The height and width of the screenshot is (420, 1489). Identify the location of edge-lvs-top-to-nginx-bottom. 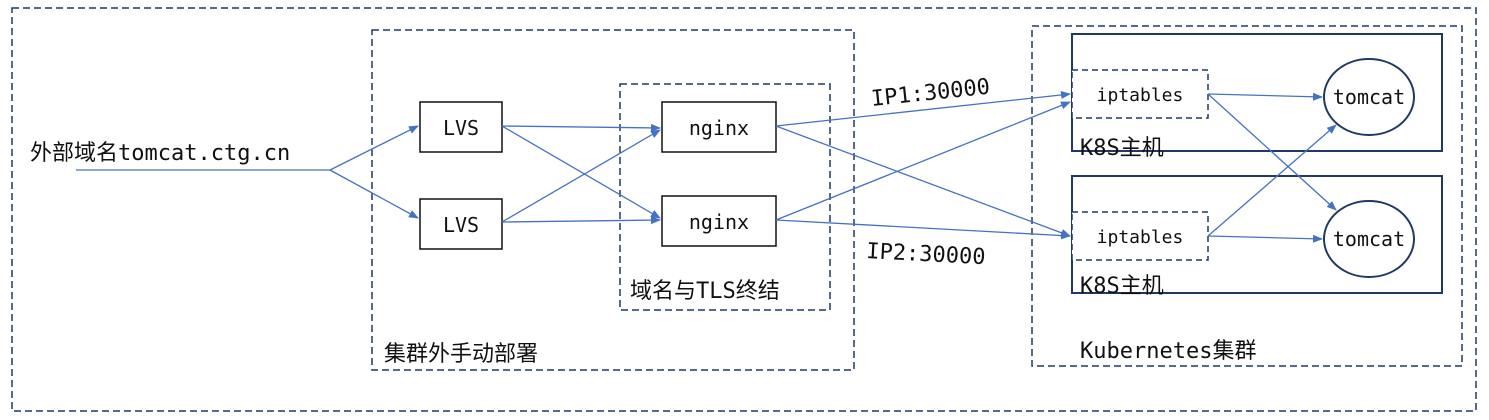
(581, 172).